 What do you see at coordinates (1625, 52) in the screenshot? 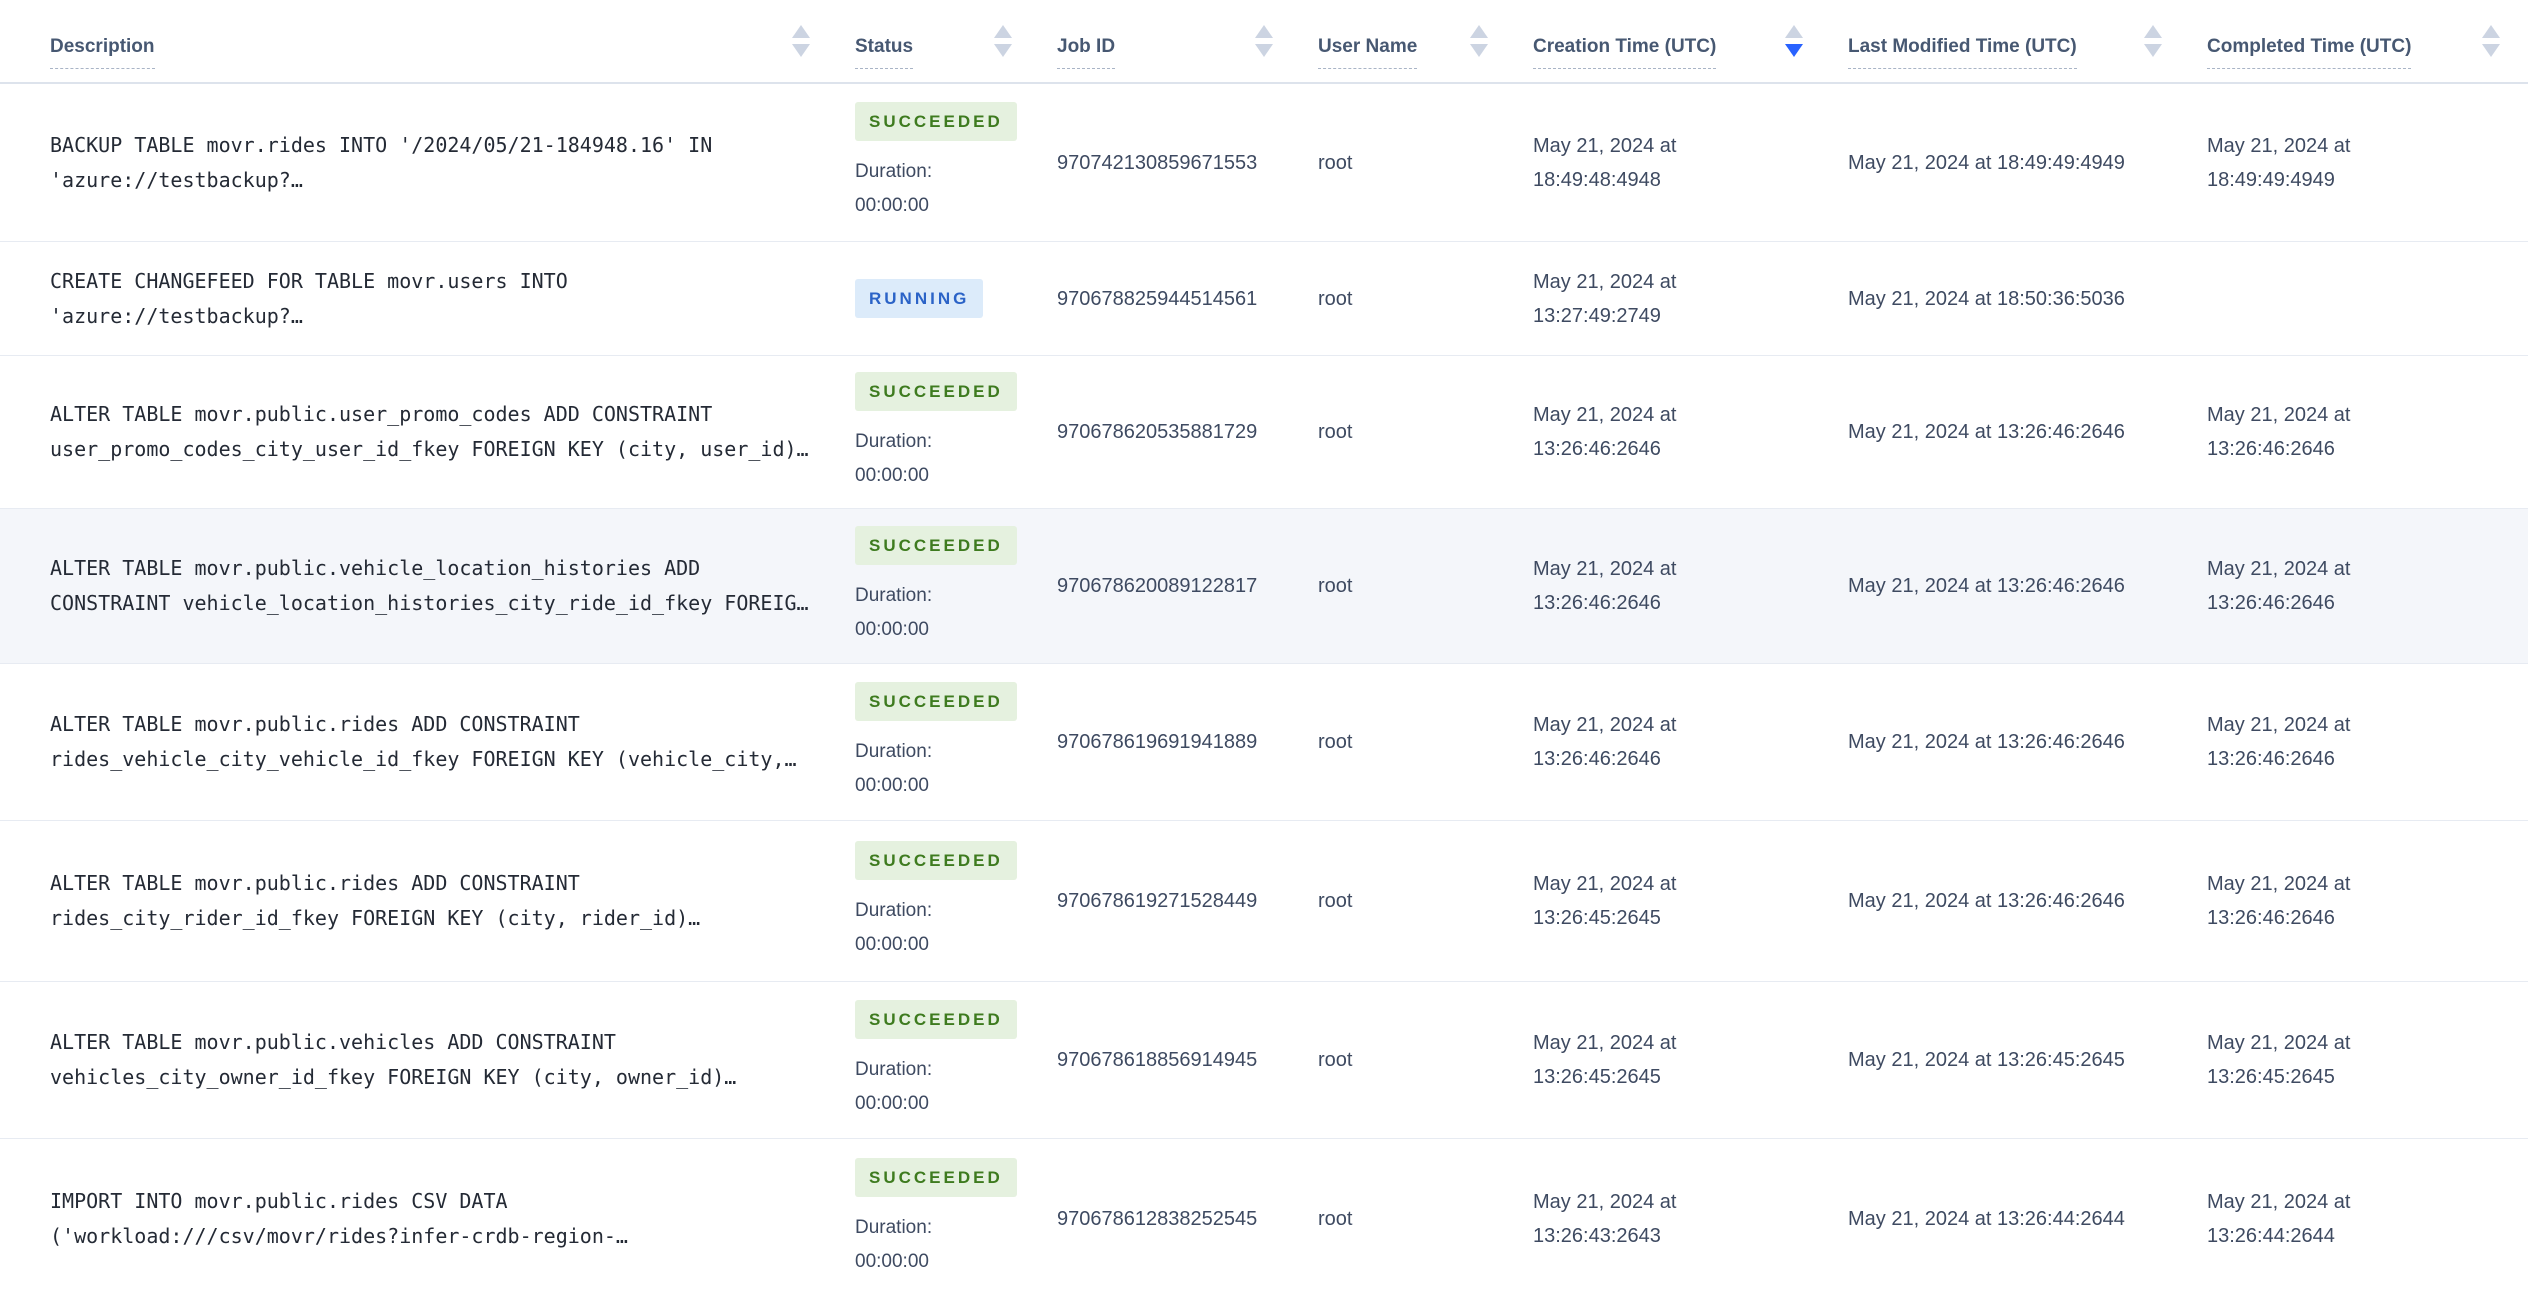
I see `column-label-creation-time: Creation Time (UTC)` at bounding box center [1625, 52].